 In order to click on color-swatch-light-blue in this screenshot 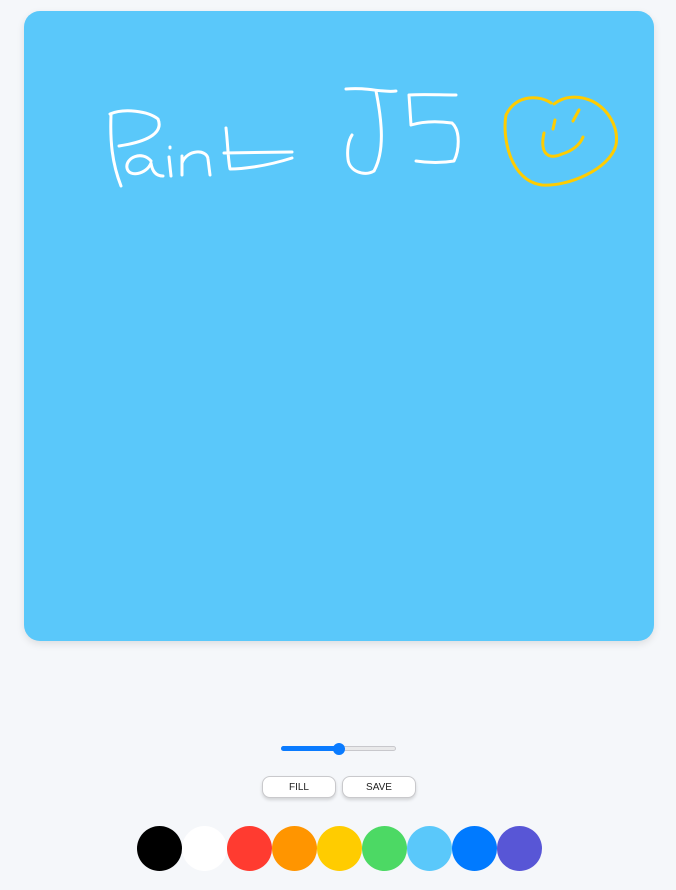, I will do `click(429, 848)`.